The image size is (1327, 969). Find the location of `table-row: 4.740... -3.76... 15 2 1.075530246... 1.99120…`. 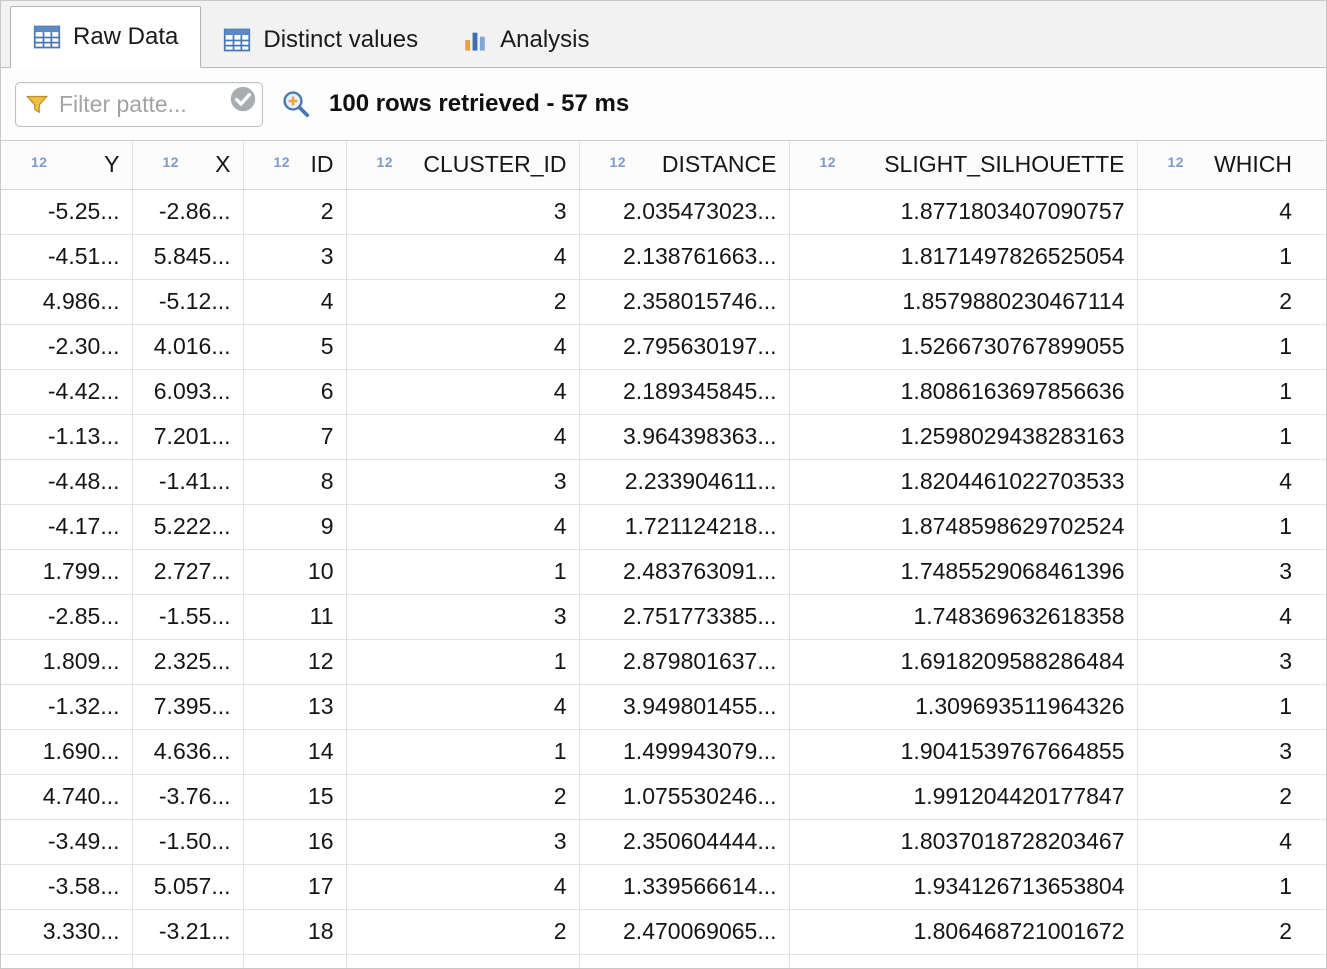

table-row: 4.740... -3.76... 15 2 1.075530246... 1.99120… is located at coordinates (663, 797).